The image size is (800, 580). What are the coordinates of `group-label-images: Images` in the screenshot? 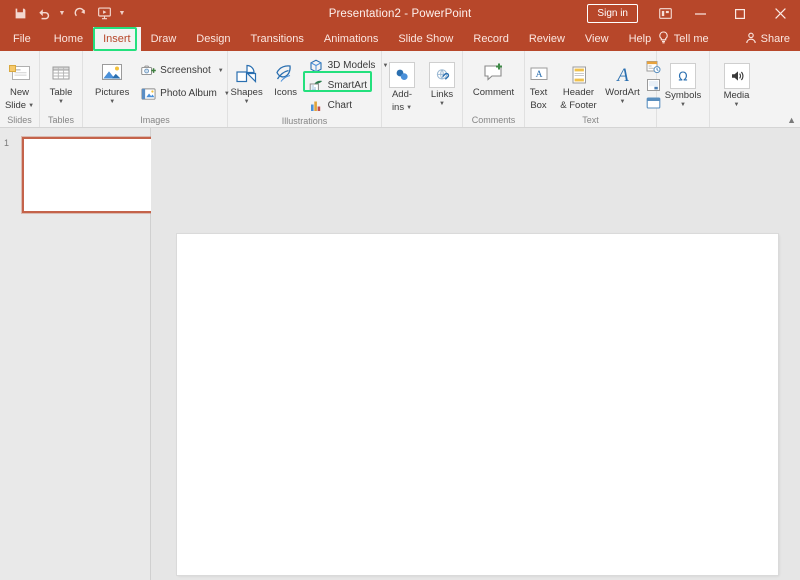 It's located at (155, 120).